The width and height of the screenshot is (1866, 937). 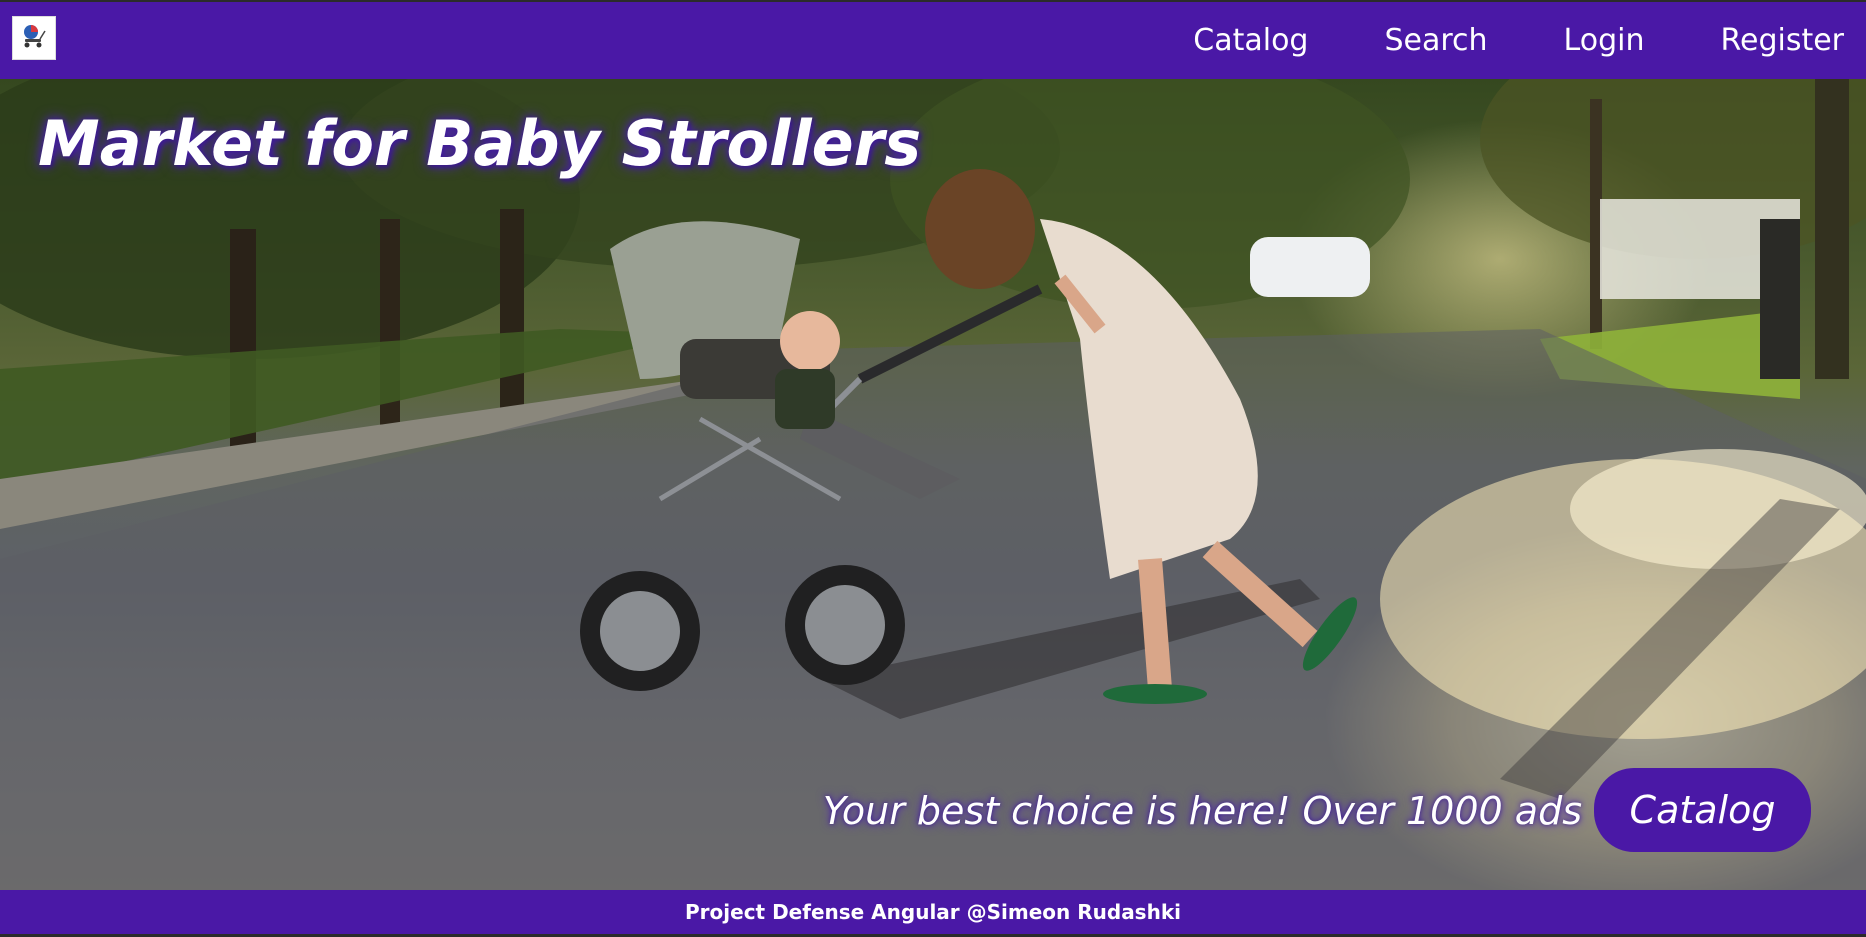 I want to click on footer-credit: Project Defense Angular @Simeon Rudashki, so click(x=933, y=912).